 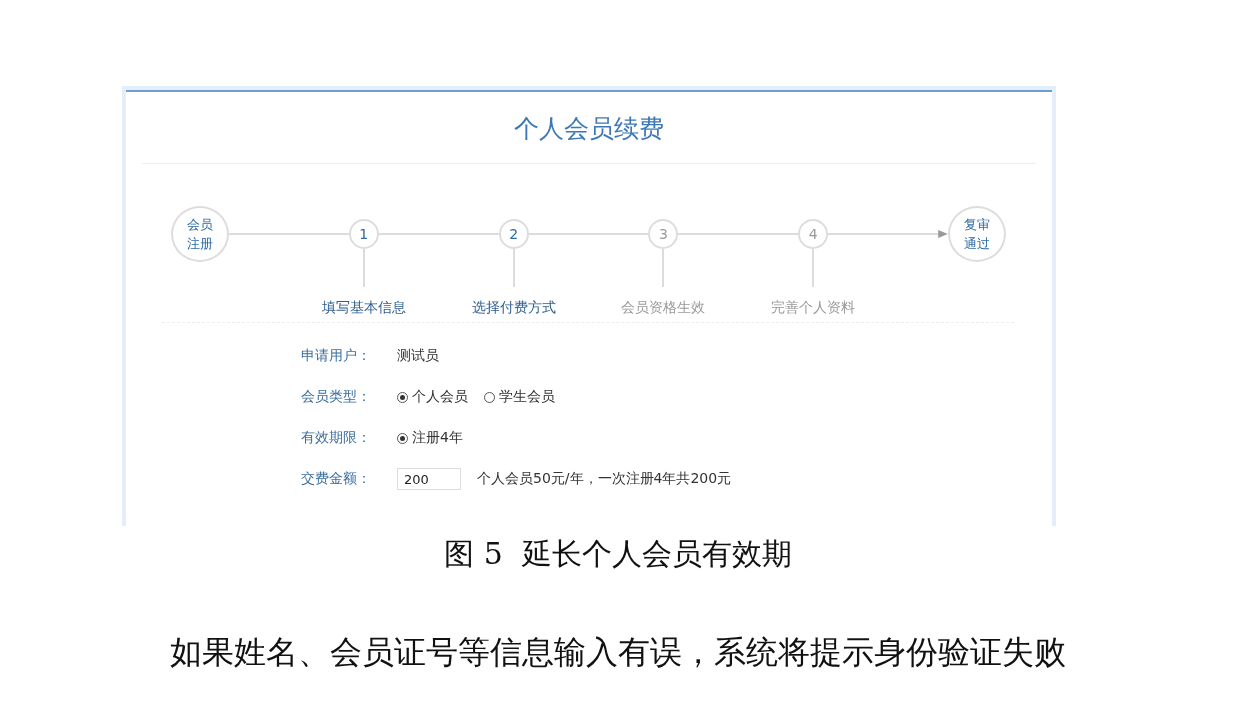 I want to click on field-label: 有效期限：, so click(x=336, y=438).